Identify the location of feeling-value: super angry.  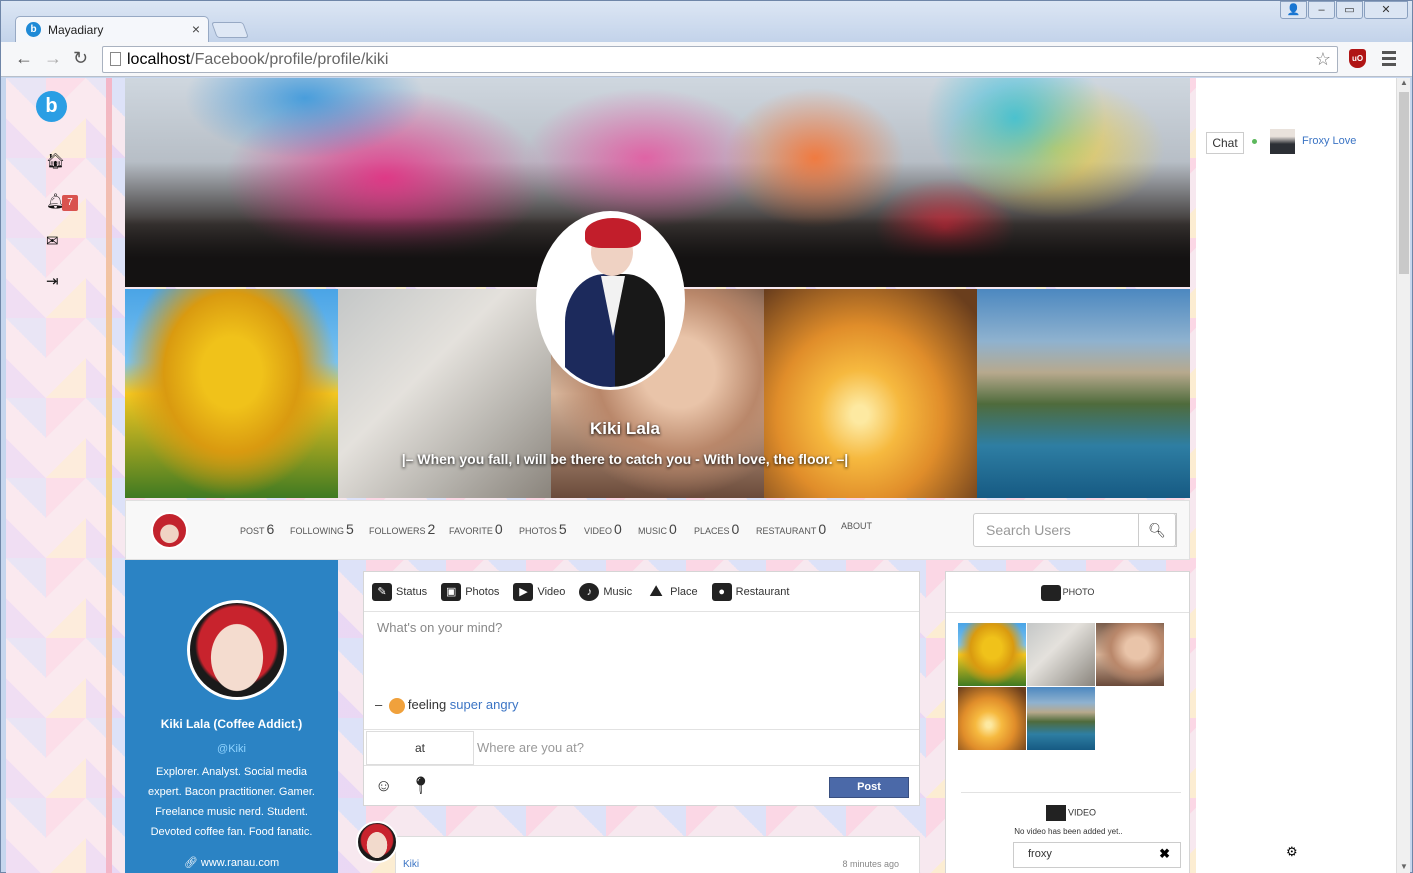
(484, 704).